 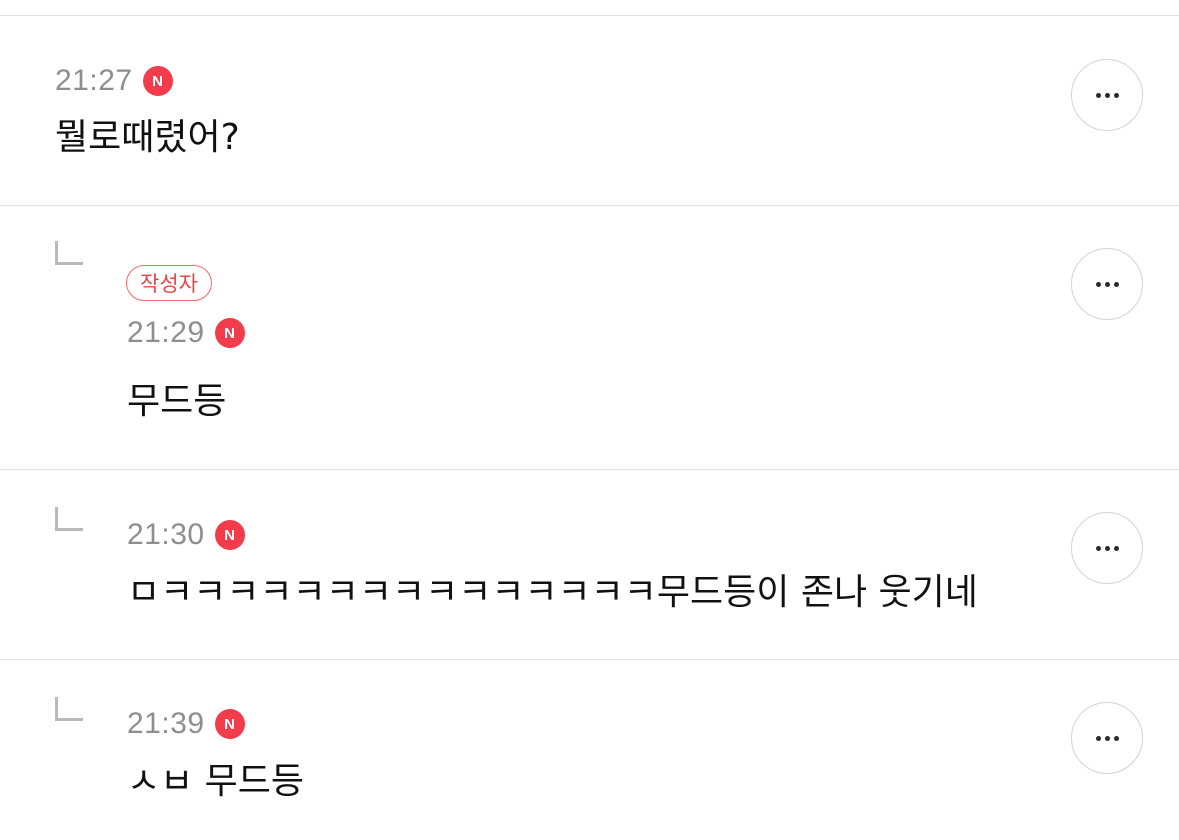 I want to click on comment-meta: 21:29 N, so click(x=186, y=333).